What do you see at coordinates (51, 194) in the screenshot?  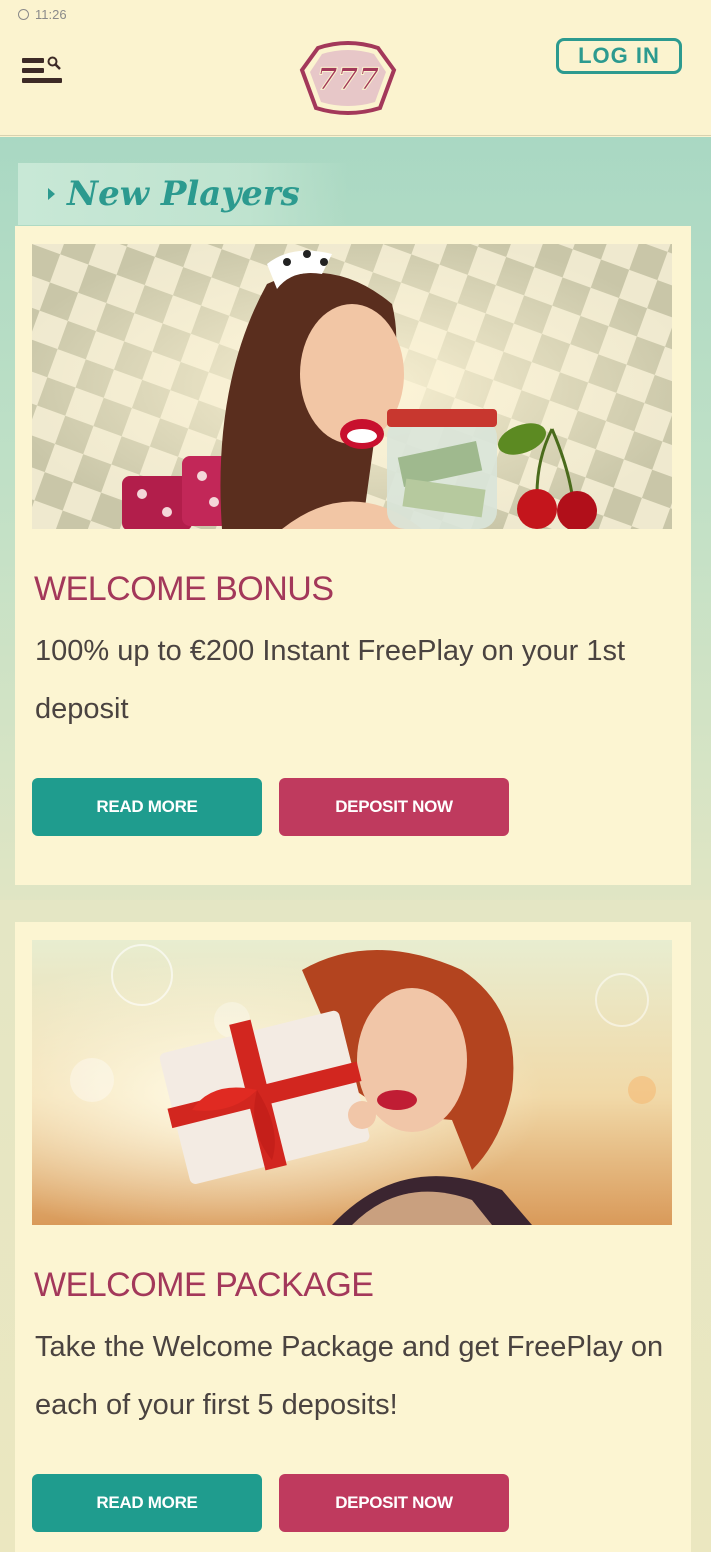 I see `chevron-right-icon` at bounding box center [51, 194].